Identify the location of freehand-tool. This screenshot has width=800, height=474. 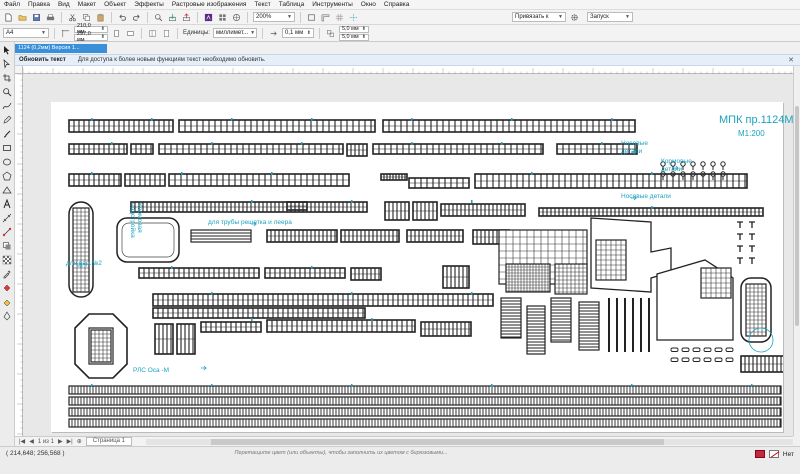
(7, 105).